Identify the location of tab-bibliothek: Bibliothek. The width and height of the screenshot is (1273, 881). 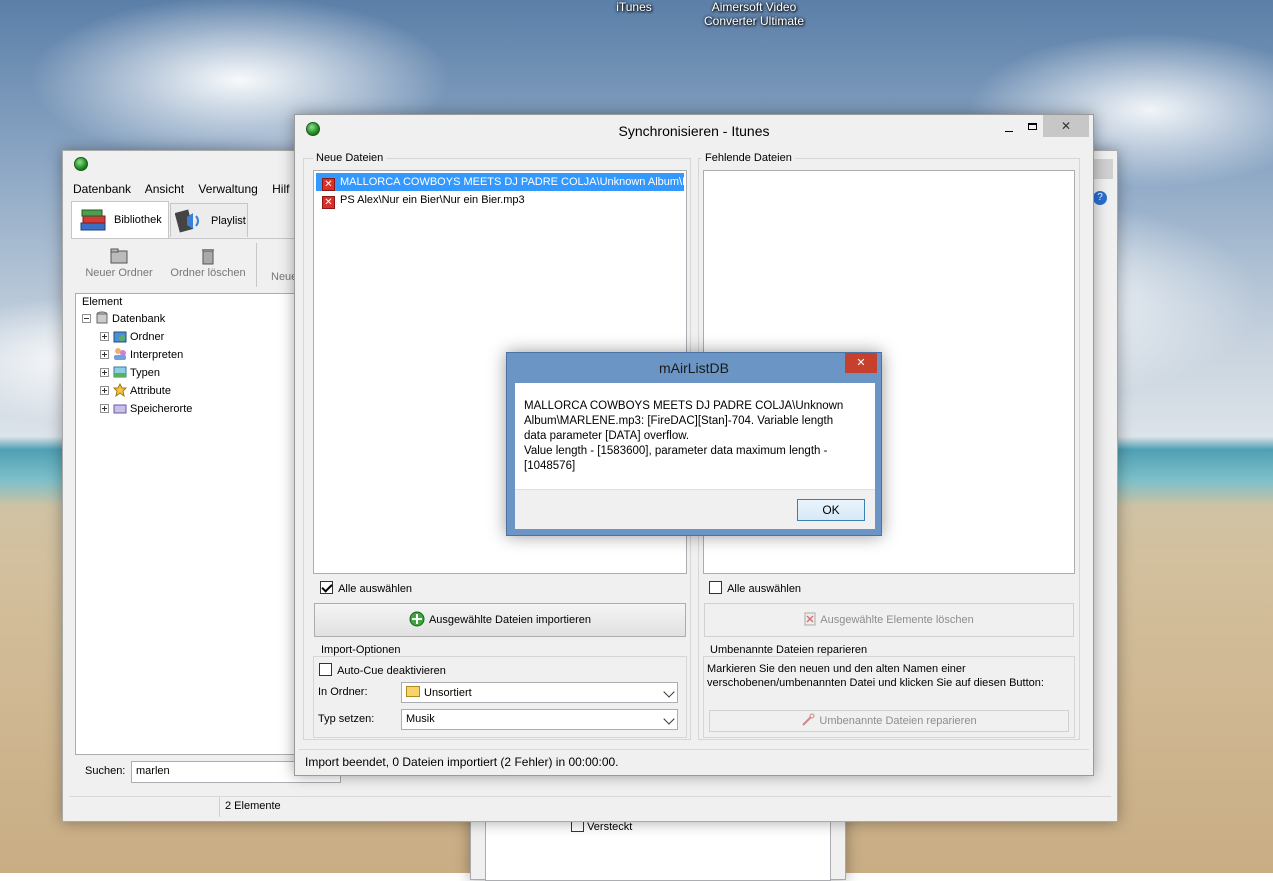
(120, 220).